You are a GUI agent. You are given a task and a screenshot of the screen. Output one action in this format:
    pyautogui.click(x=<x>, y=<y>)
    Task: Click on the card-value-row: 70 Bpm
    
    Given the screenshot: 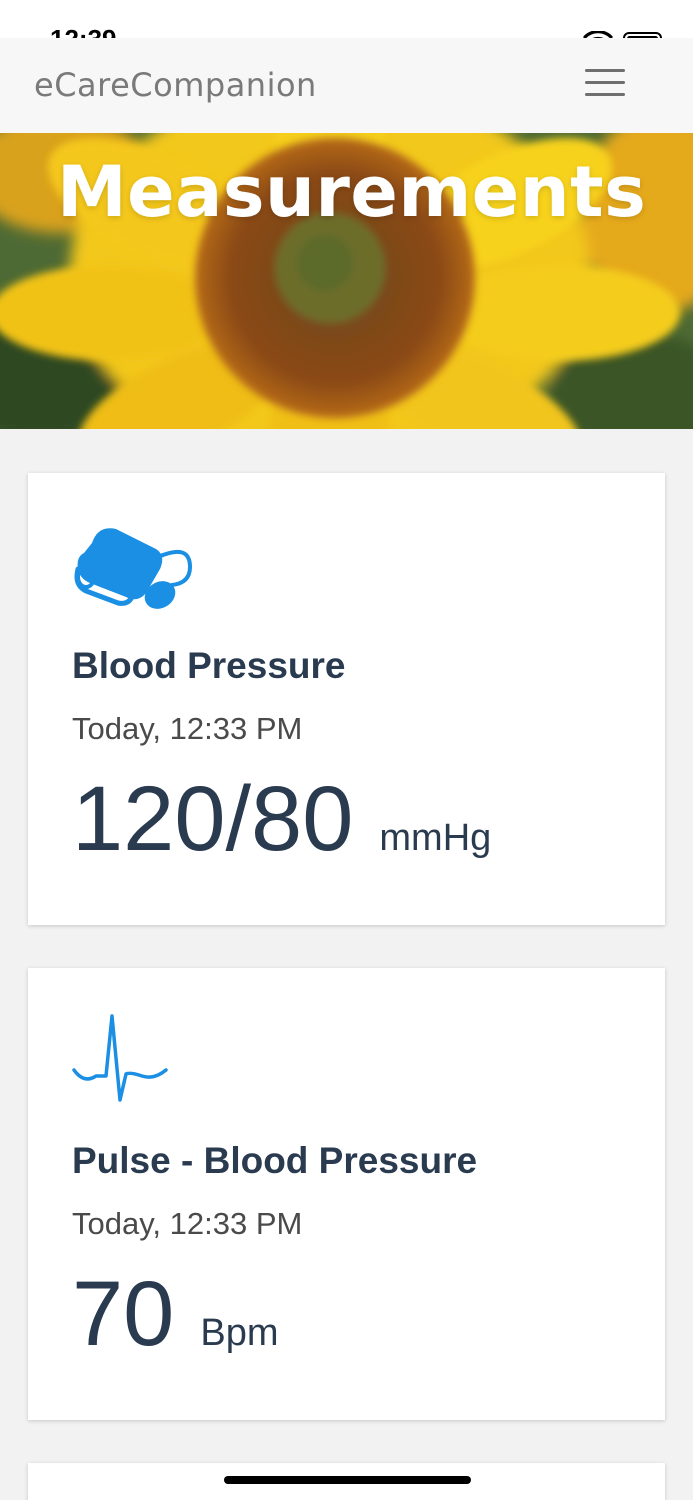 What is the action you would take?
    pyautogui.click(x=175, y=1314)
    